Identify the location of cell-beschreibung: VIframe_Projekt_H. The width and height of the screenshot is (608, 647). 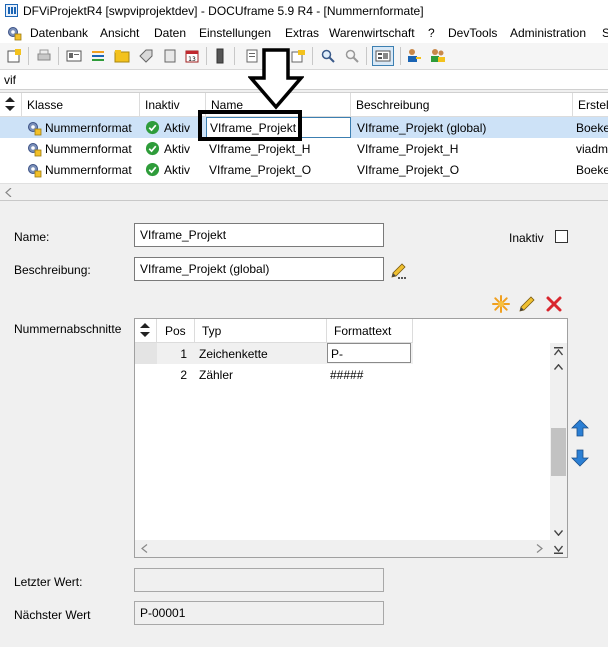
(408, 149).